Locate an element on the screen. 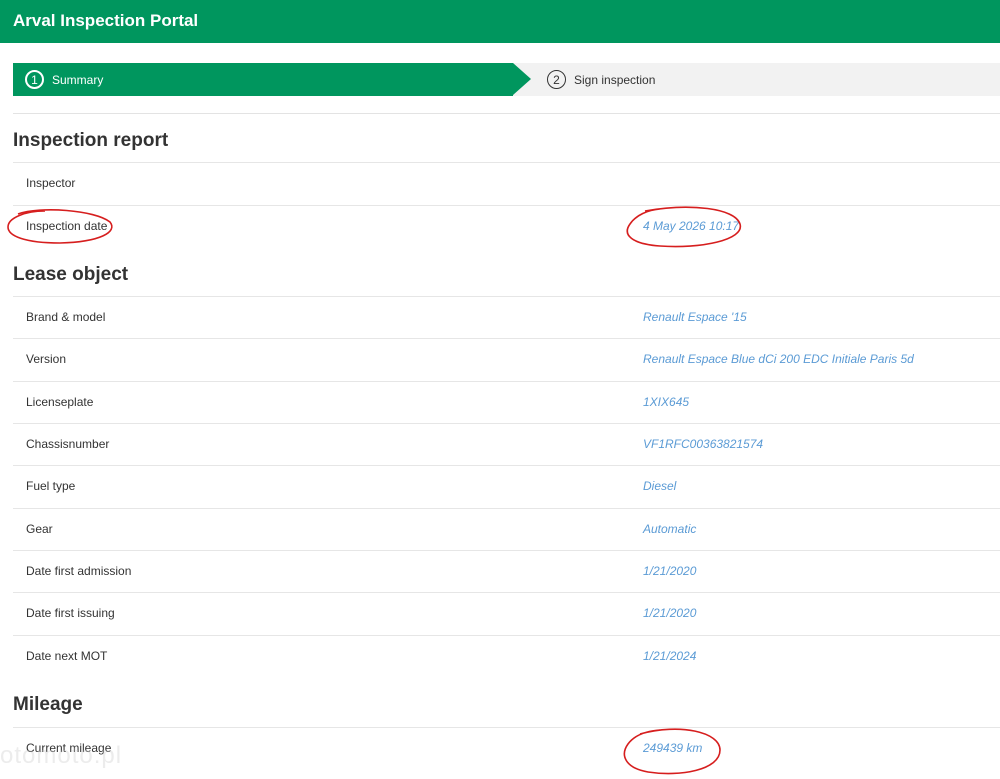 The image size is (1000, 779). row-value: 4 May 2026 10:17 is located at coordinates (691, 226).